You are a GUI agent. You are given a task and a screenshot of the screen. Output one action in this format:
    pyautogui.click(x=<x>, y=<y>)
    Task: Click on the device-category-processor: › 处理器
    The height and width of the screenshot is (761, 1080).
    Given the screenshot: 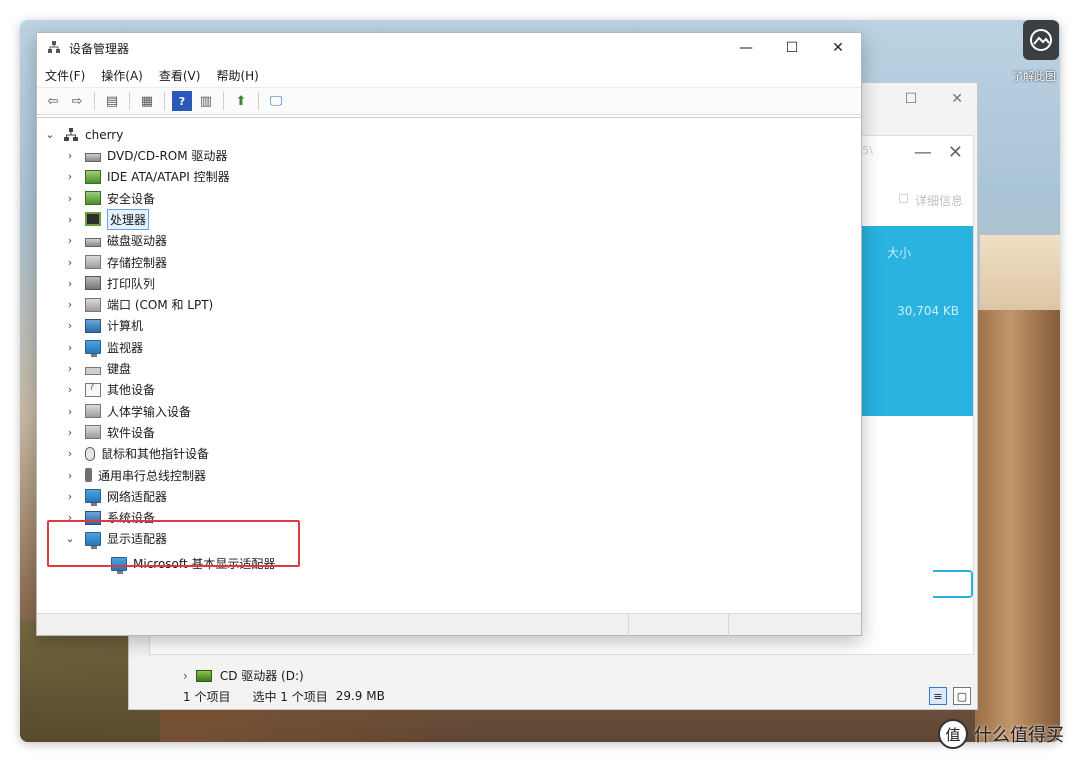 What is the action you would take?
    pyautogui.click(x=106, y=219)
    